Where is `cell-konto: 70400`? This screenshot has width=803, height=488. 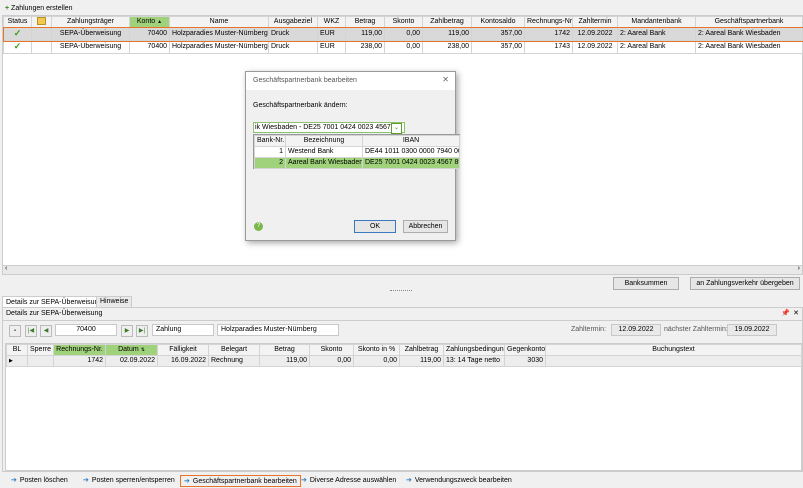
cell-konto: 70400 is located at coordinates (149, 34).